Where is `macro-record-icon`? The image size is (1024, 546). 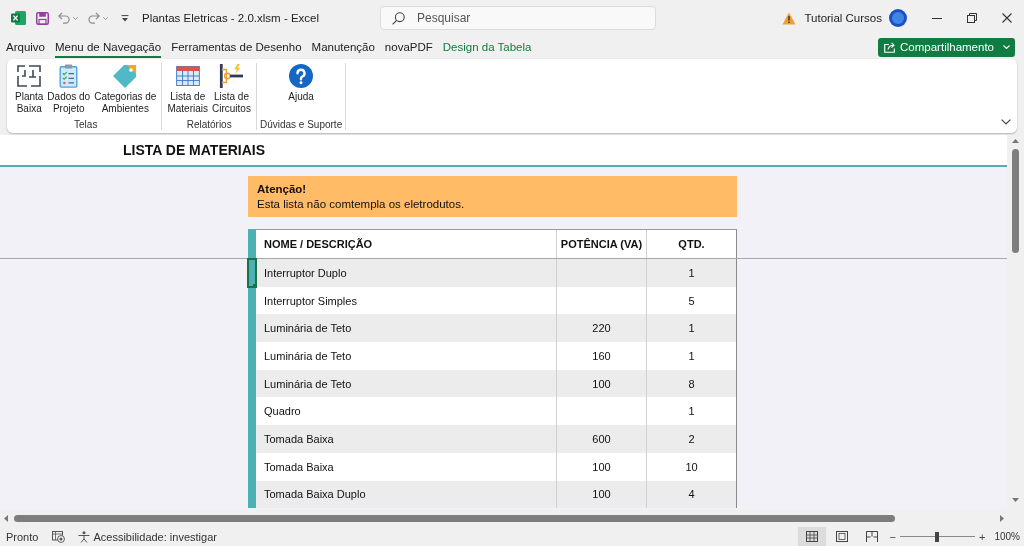 macro-record-icon is located at coordinates (59, 536).